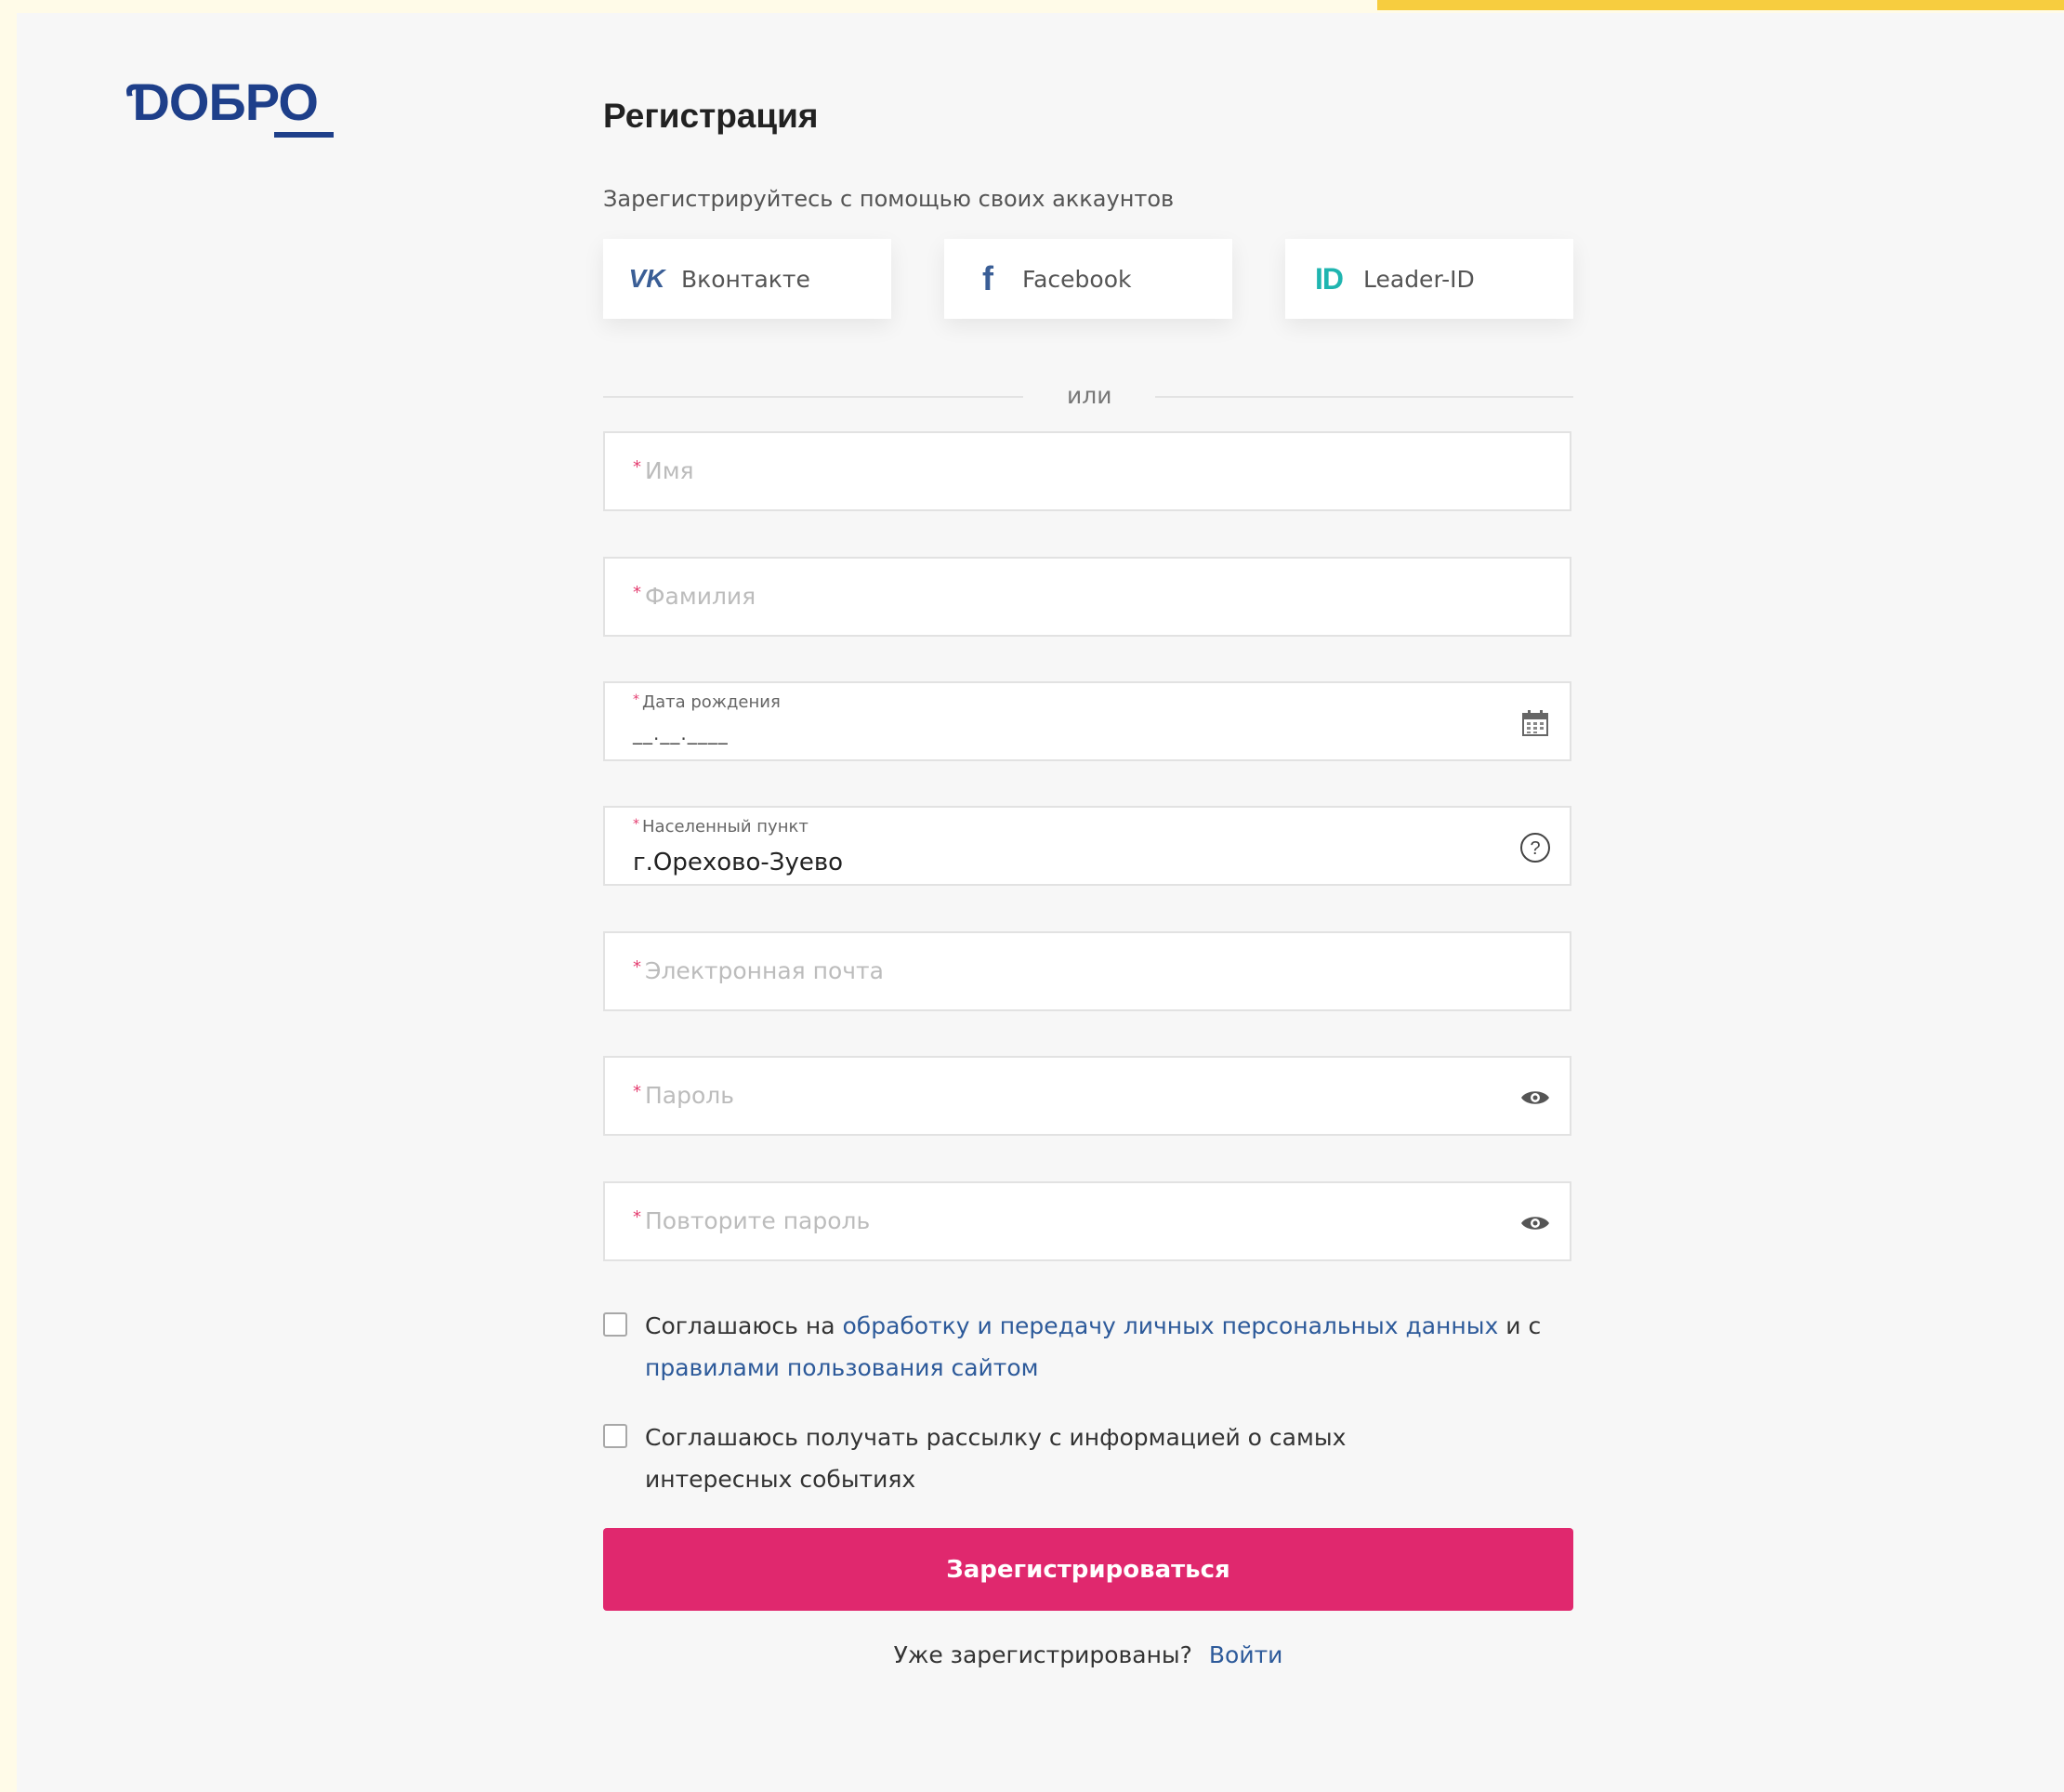 The width and height of the screenshot is (2064, 1792). I want to click on help-icon: ?, so click(1535, 847).